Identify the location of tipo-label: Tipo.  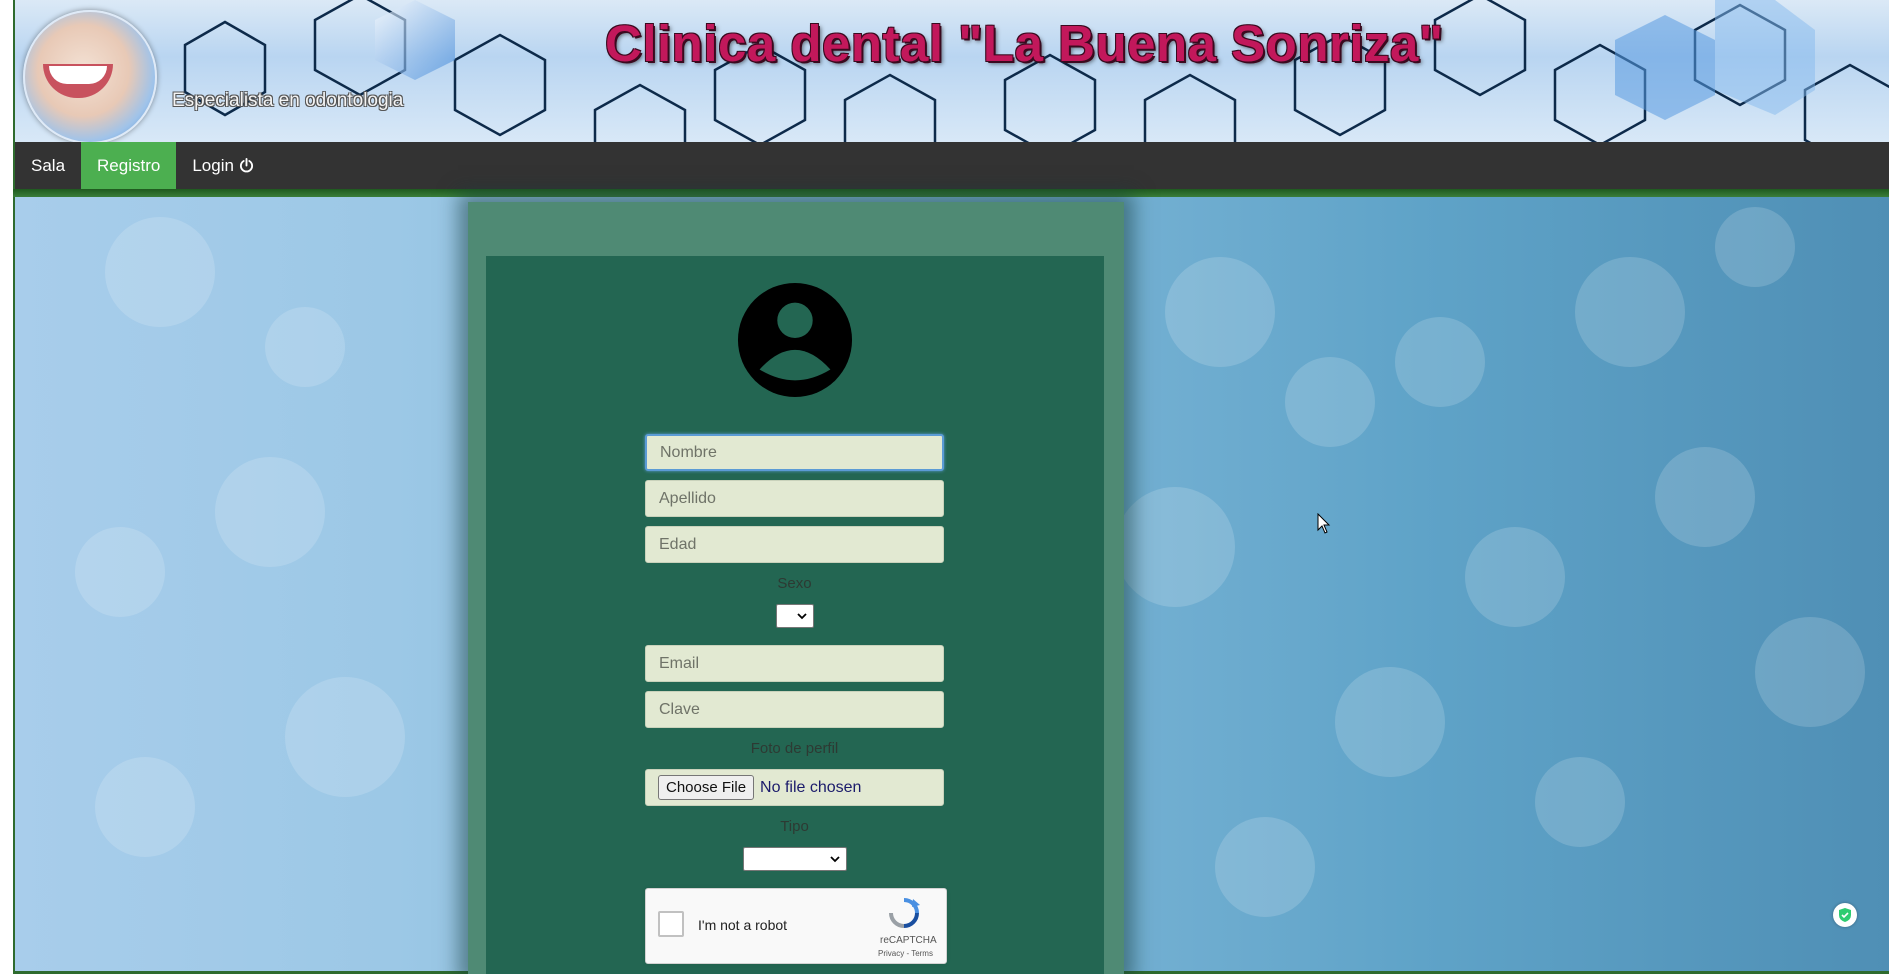
(794, 826).